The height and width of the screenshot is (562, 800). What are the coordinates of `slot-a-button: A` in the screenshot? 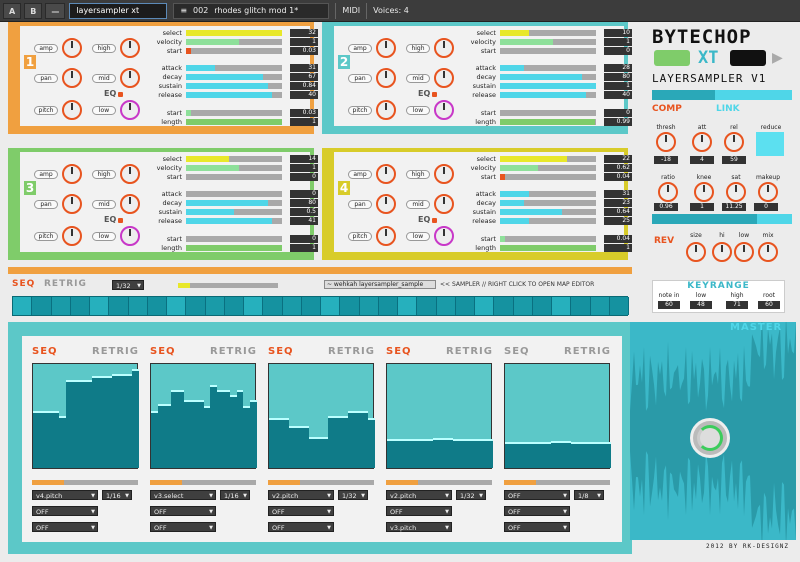 It's located at (12, 10).